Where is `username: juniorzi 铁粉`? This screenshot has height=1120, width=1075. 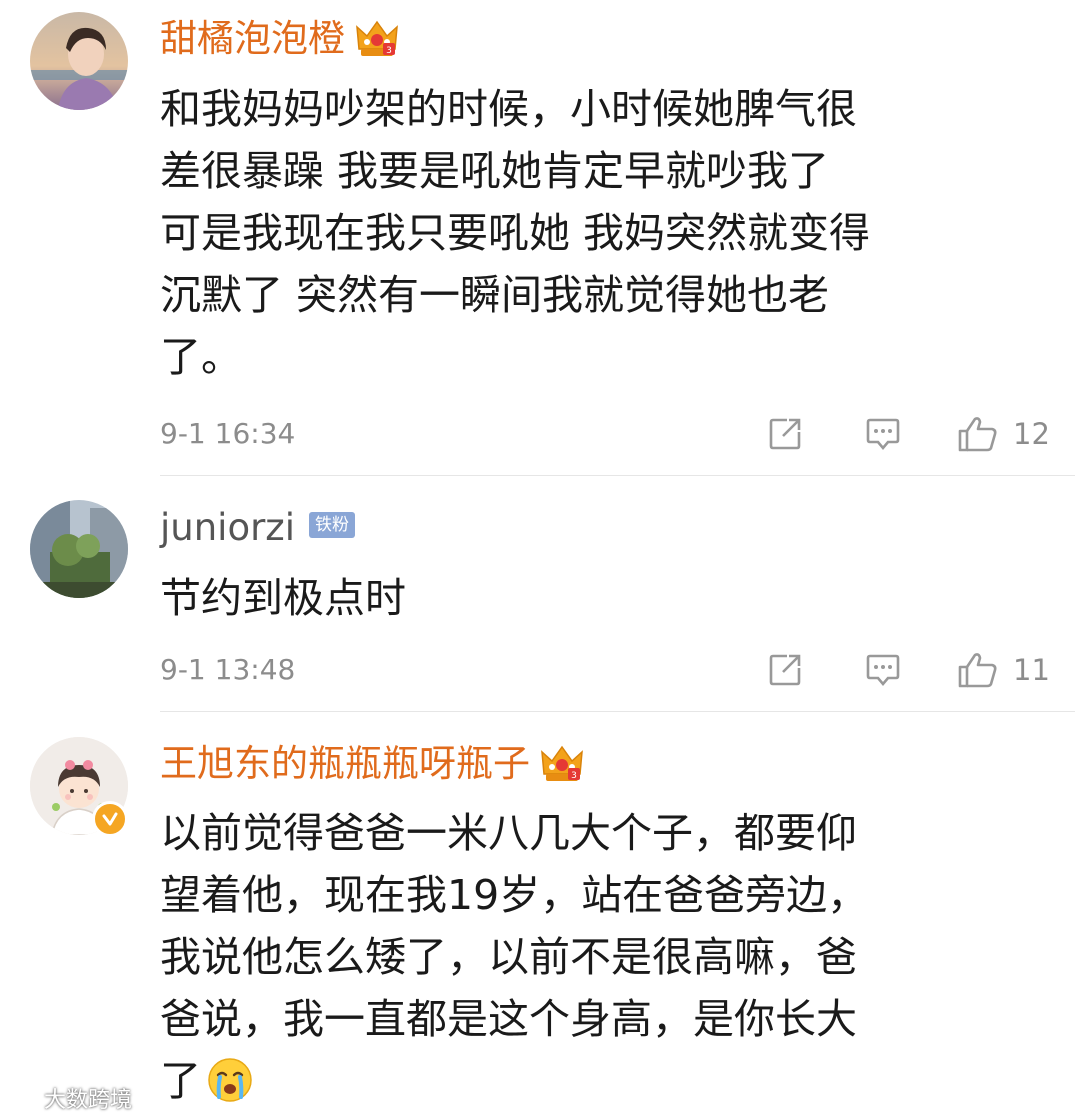
username: juniorzi 铁粉 is located at coordinates (258, 528).